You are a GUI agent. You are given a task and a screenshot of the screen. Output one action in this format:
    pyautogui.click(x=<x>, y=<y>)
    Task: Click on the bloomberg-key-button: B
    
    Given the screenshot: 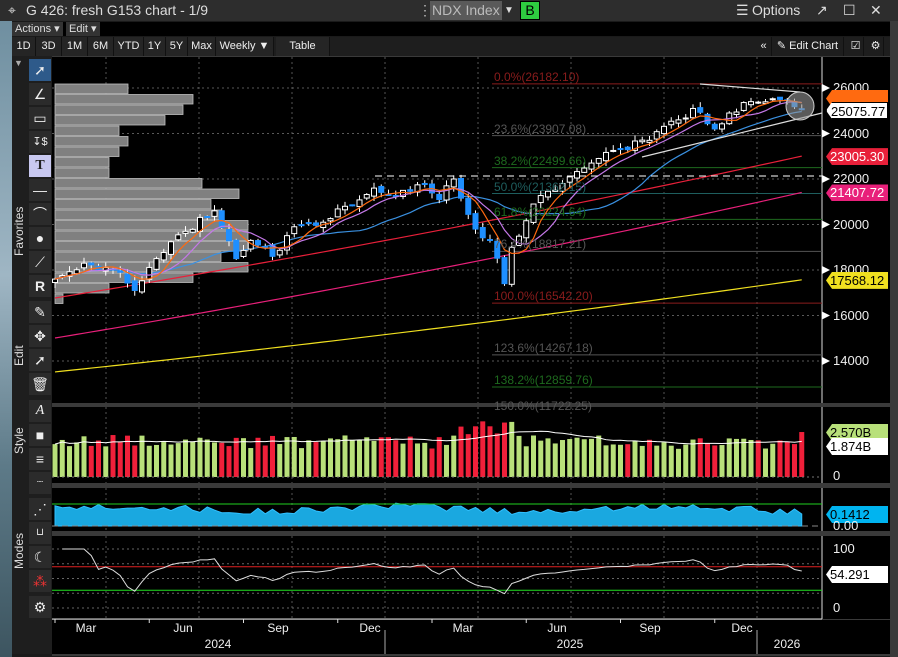 What is the action you would take?
    pyautogui.click(x=530, y=10)
    